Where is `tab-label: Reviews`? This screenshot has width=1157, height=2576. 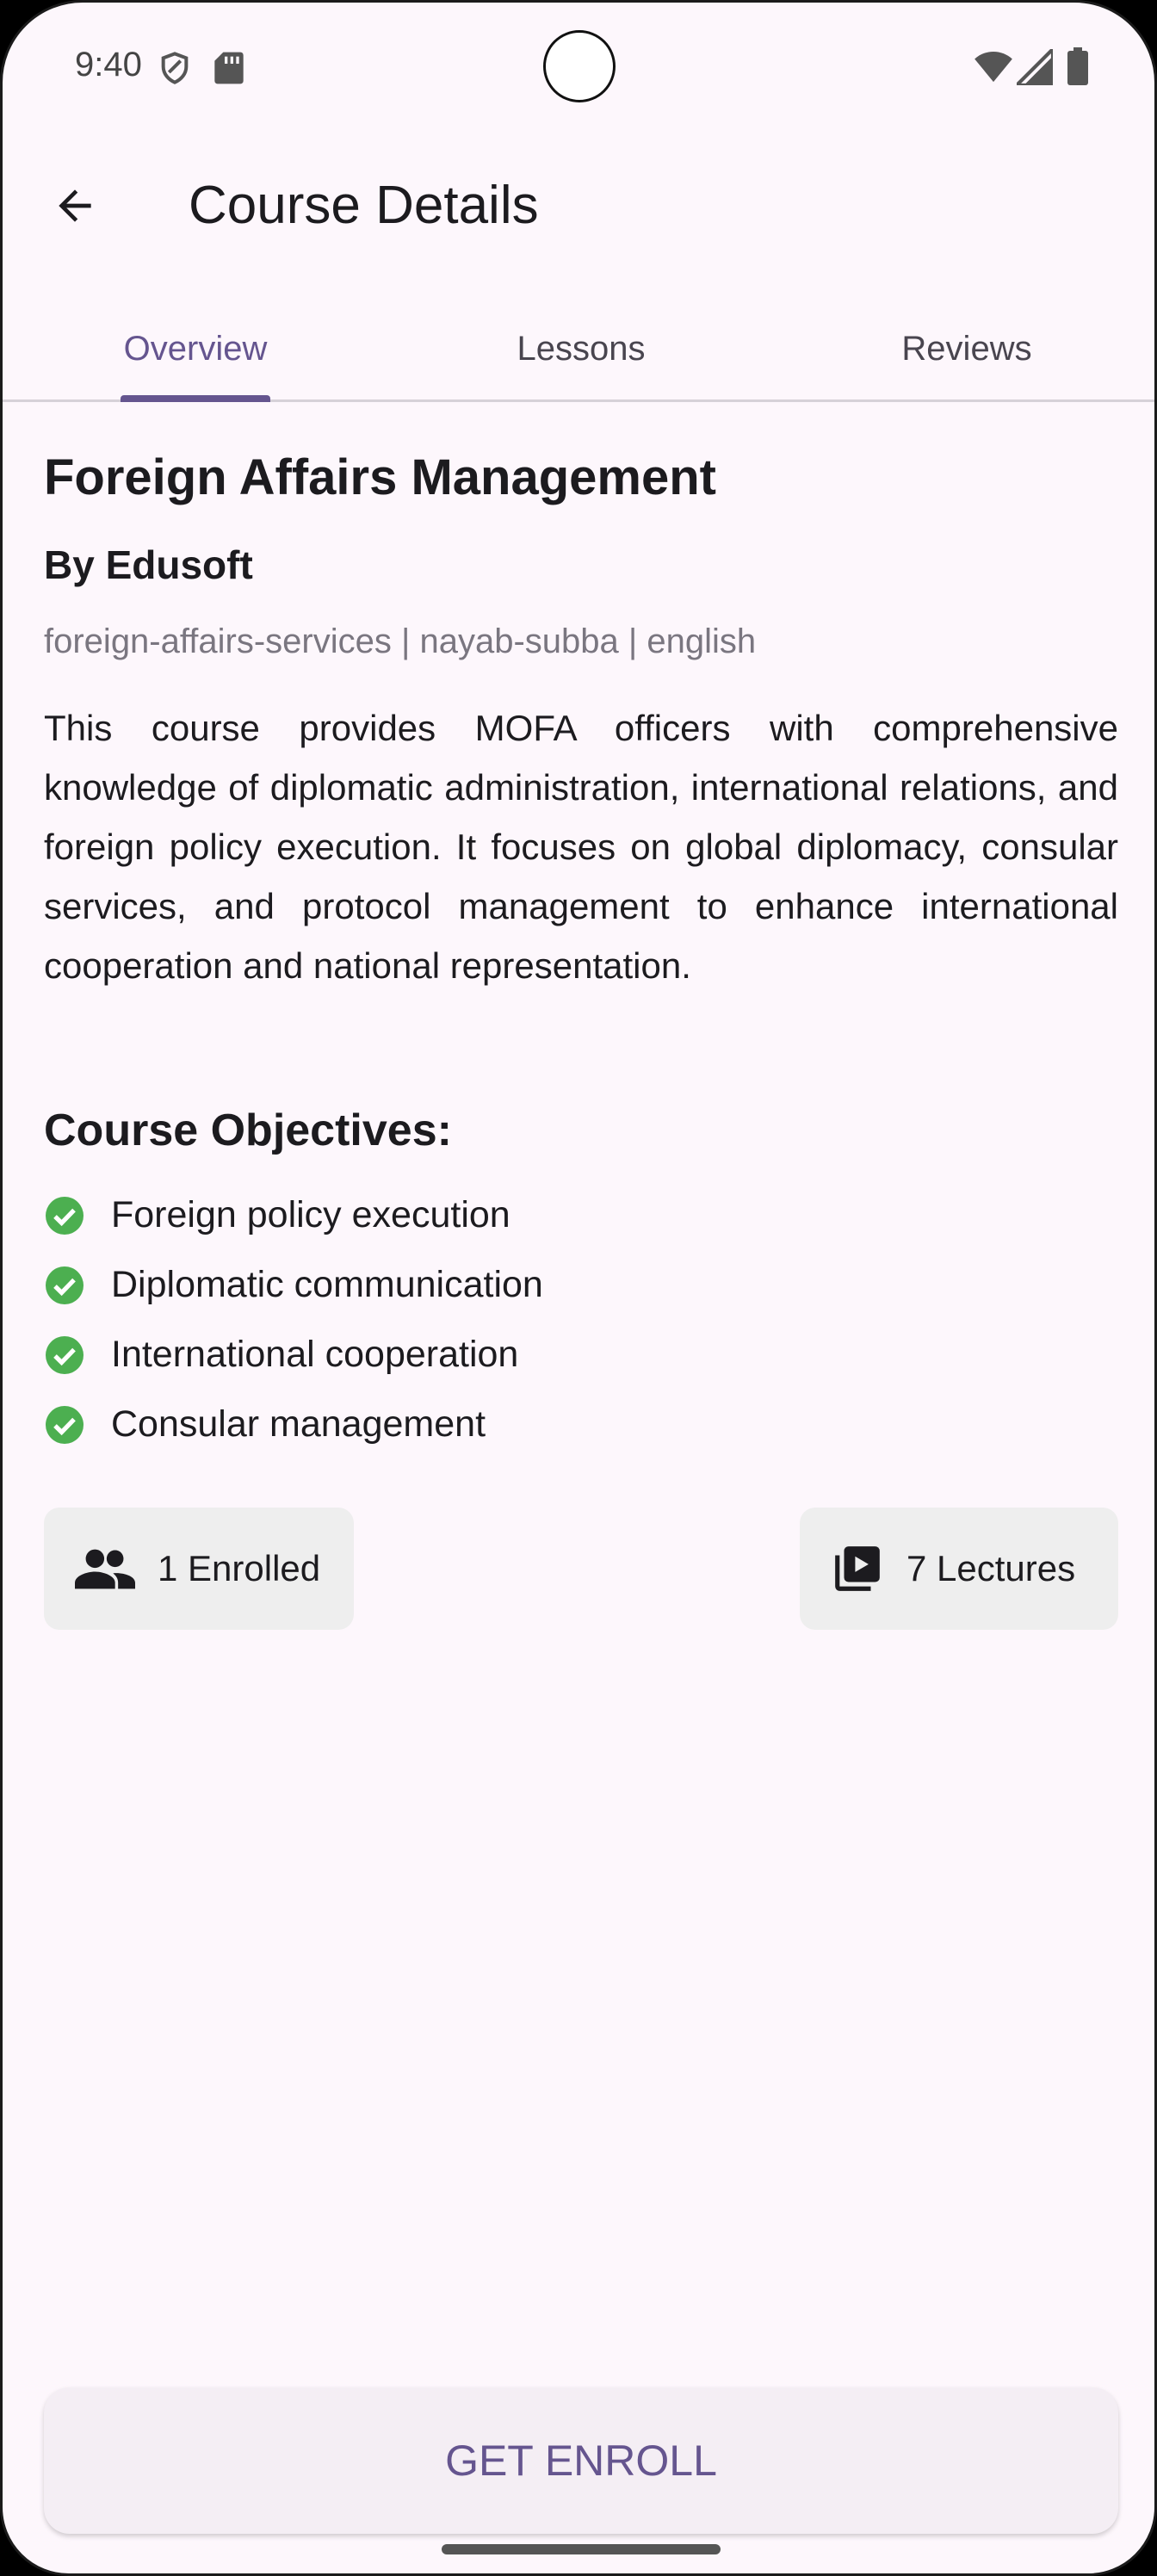 tab-label: Reviews is located at coordinates (967, 348).